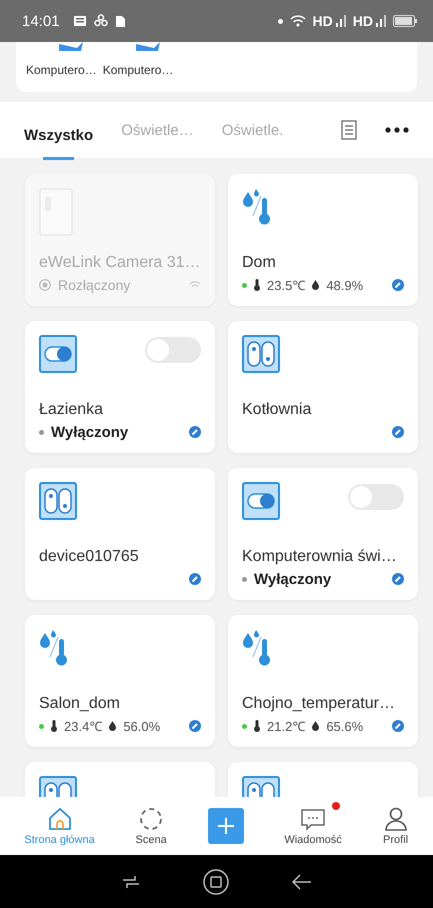  What do you see at coordinates (302, 882) in the screenshot?
I see `back-icon` at bounding box center [302, 882].